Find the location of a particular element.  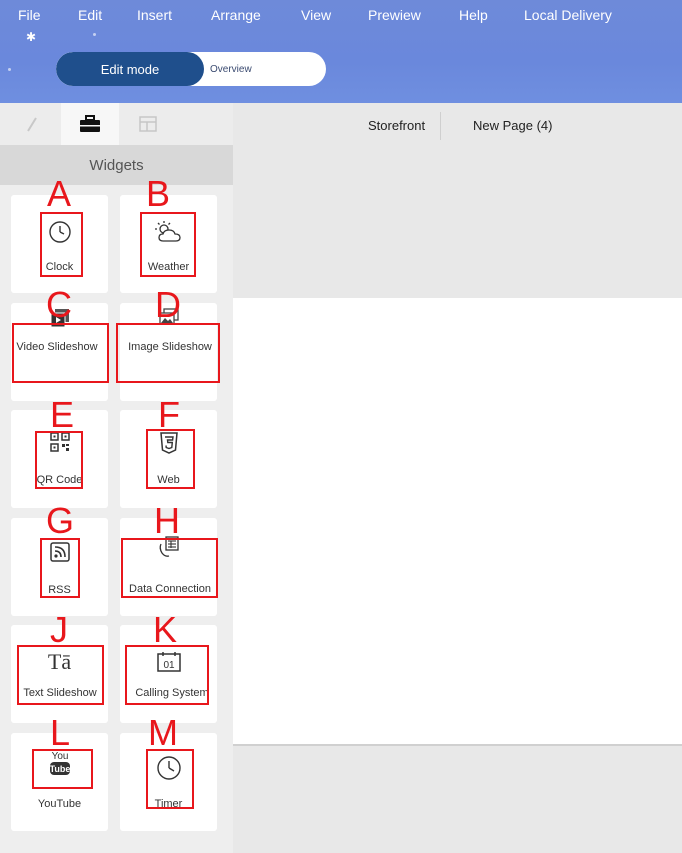

tab-separator is located at coordinates (440, 126).